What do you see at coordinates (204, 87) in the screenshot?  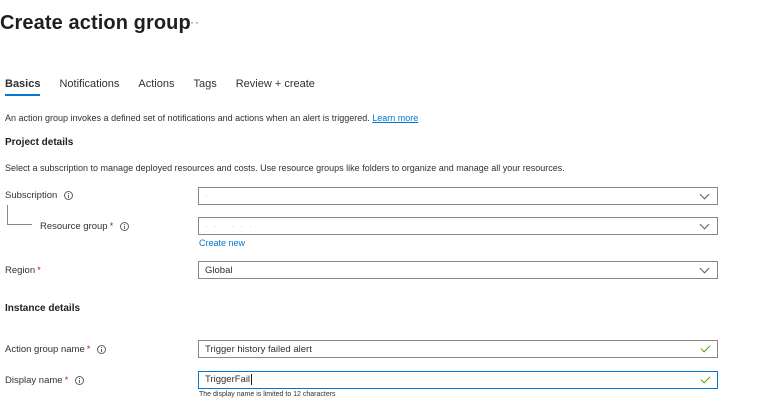 I see `tab-tags: Tags` at bounding box center [204, 87].